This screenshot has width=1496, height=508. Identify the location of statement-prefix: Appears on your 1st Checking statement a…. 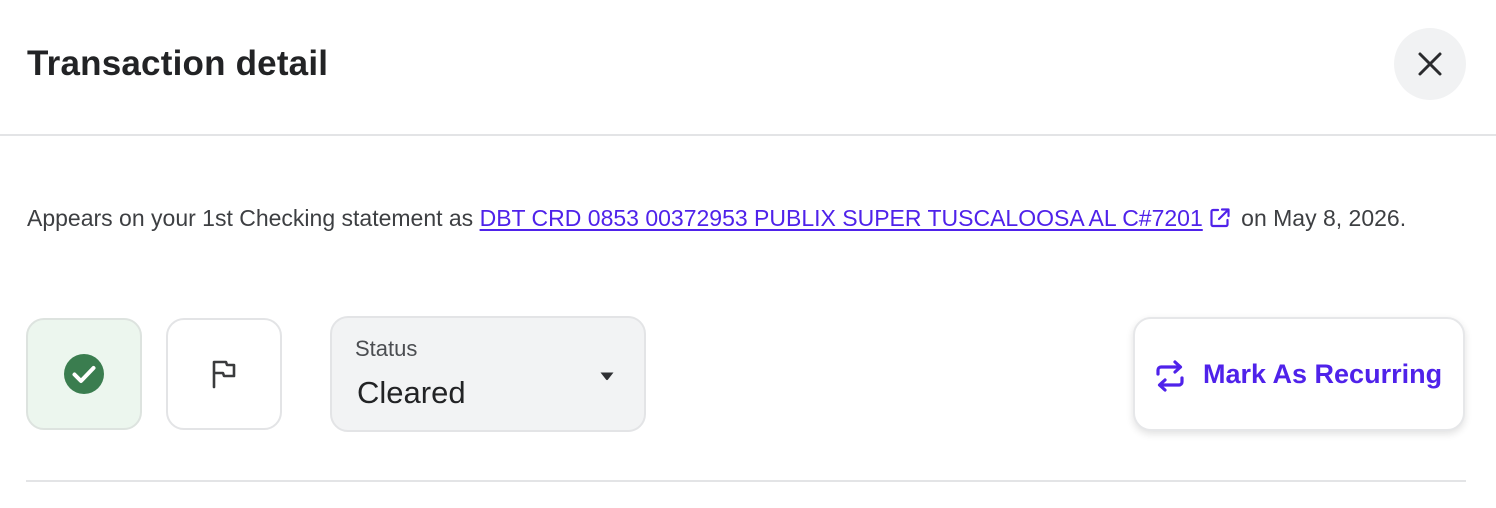
(253, 218).